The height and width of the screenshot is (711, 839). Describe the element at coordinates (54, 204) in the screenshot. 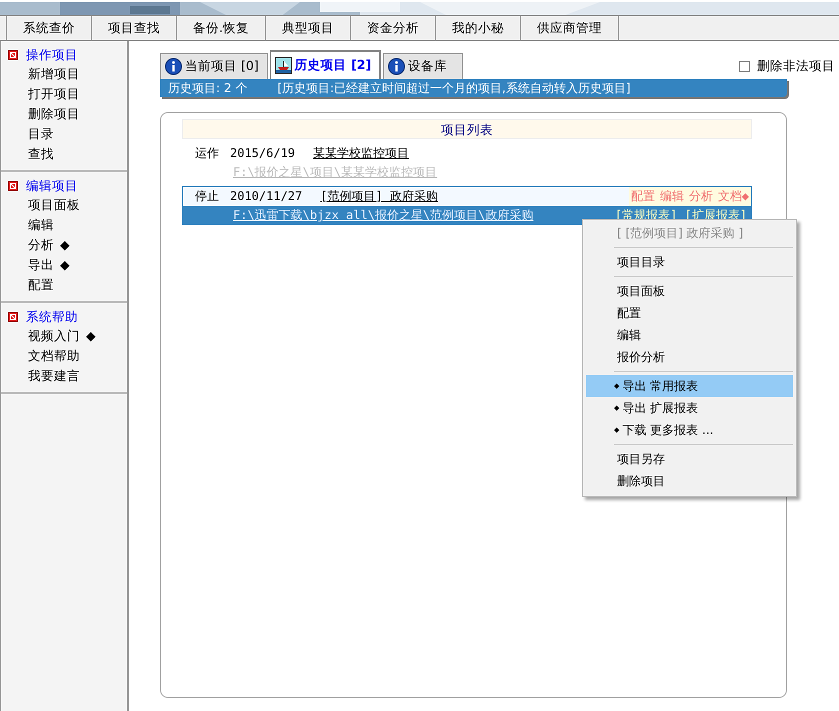

I see `sidebar-item: 项目面板` at that location.